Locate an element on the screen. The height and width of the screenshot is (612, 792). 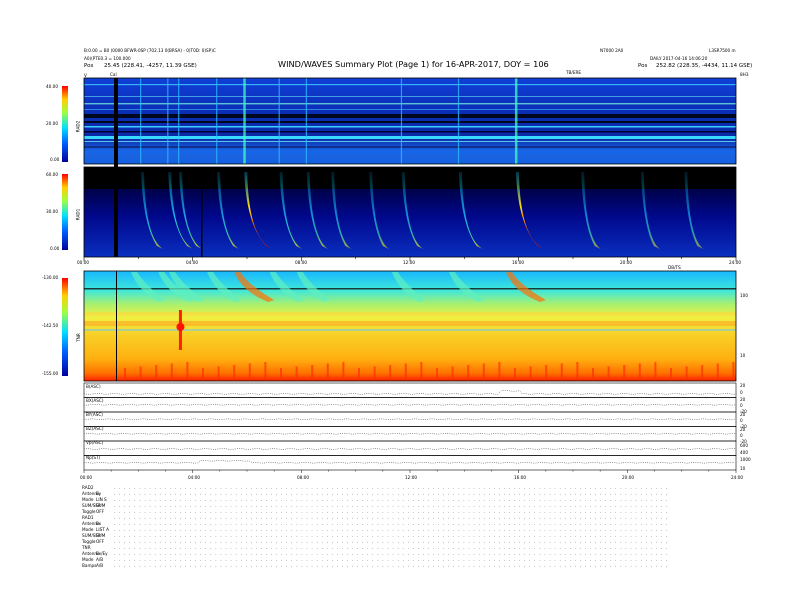
cal-gap is located at coordinates (116, 167).